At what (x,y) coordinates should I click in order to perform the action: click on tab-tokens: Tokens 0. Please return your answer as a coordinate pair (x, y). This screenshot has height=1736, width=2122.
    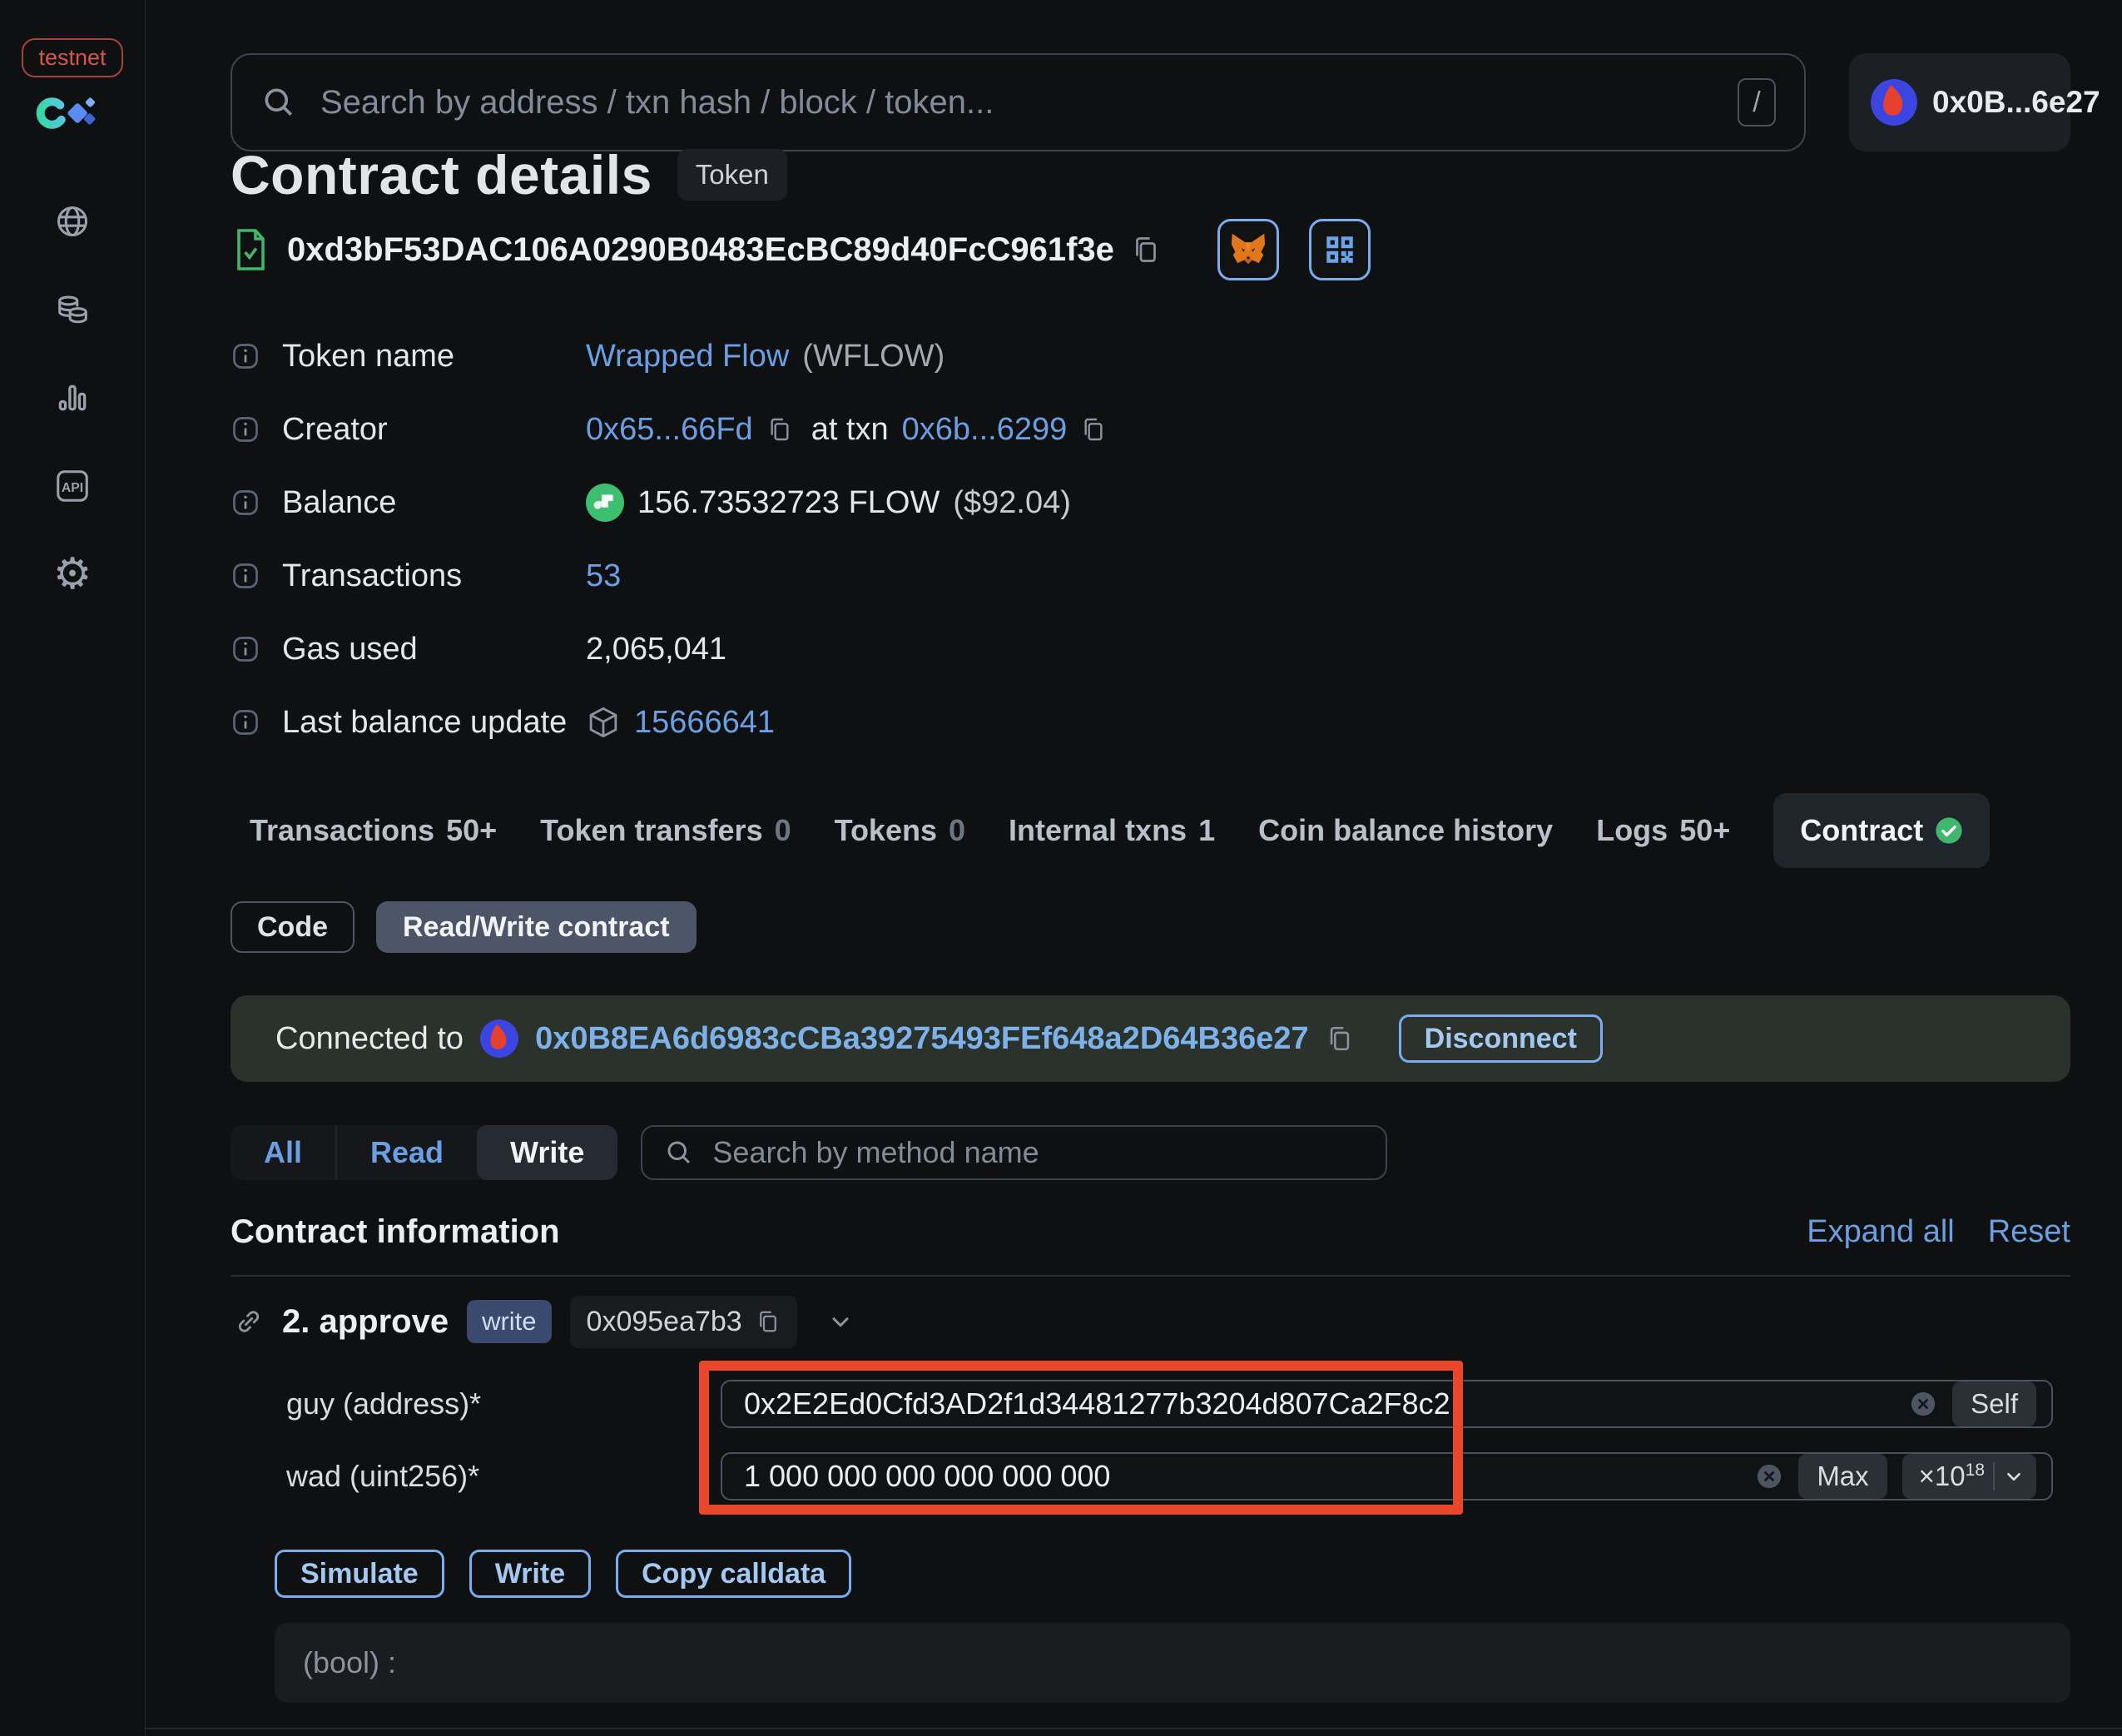
    Looking at the image, I should click on (900, 831).